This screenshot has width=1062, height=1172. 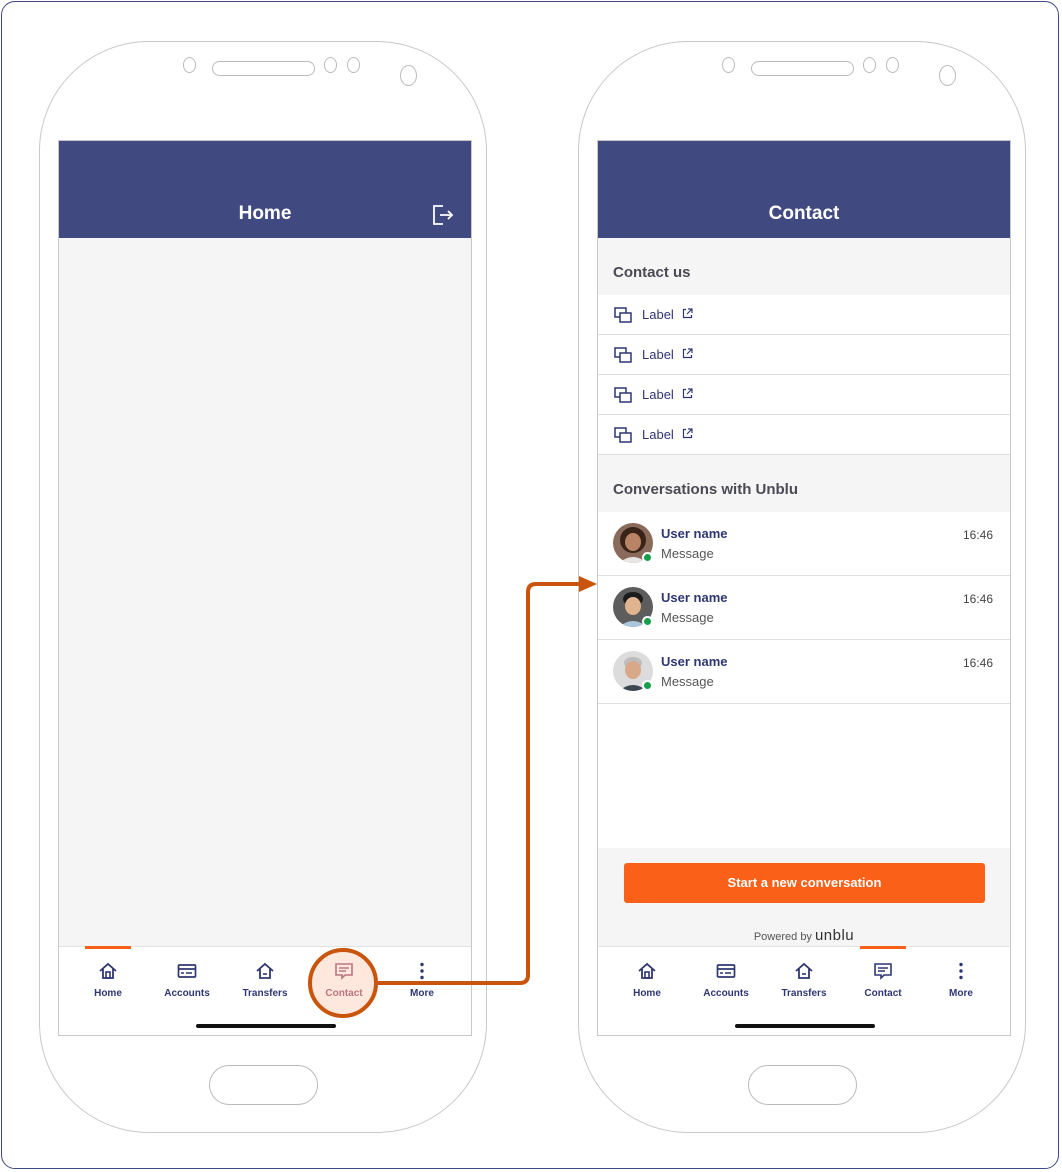 I want to click on flow-arrow-line, so click(x=480, y=783).